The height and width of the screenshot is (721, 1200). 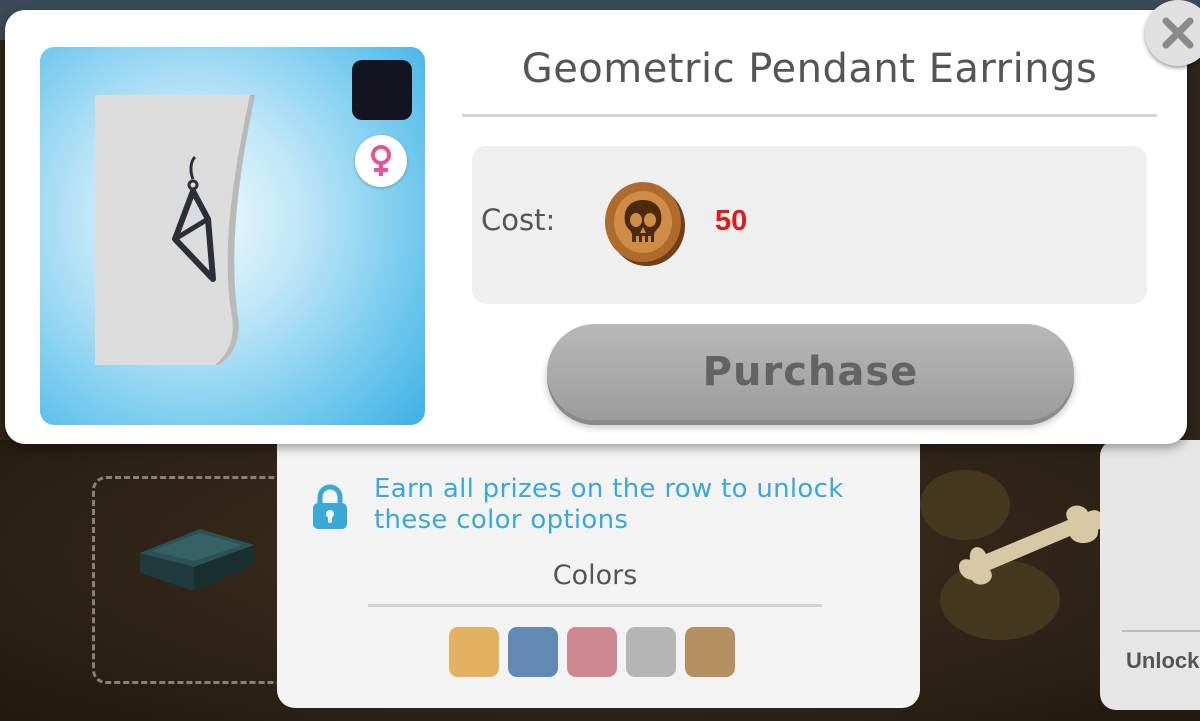 I want to click on title-divider, so click(x=809, y=115).